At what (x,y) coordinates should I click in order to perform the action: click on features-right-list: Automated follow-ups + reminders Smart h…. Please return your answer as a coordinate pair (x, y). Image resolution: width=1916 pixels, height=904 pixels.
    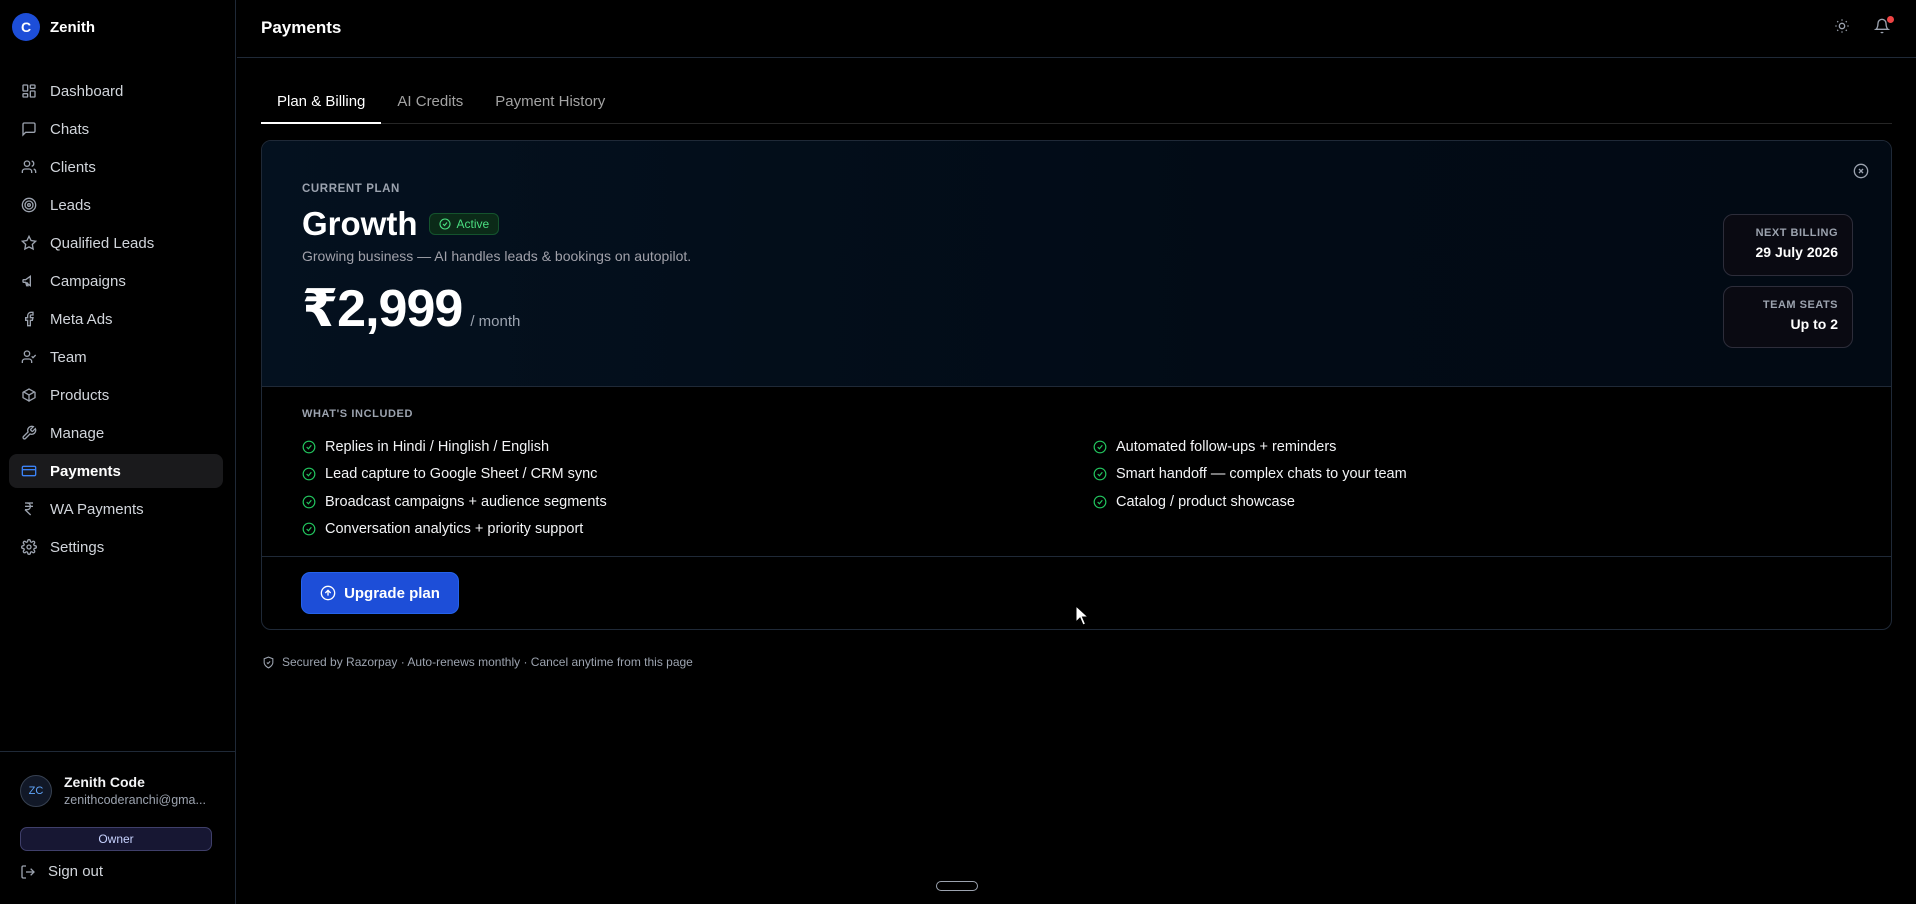
    Looking at the image, I should click on (1250, 474).